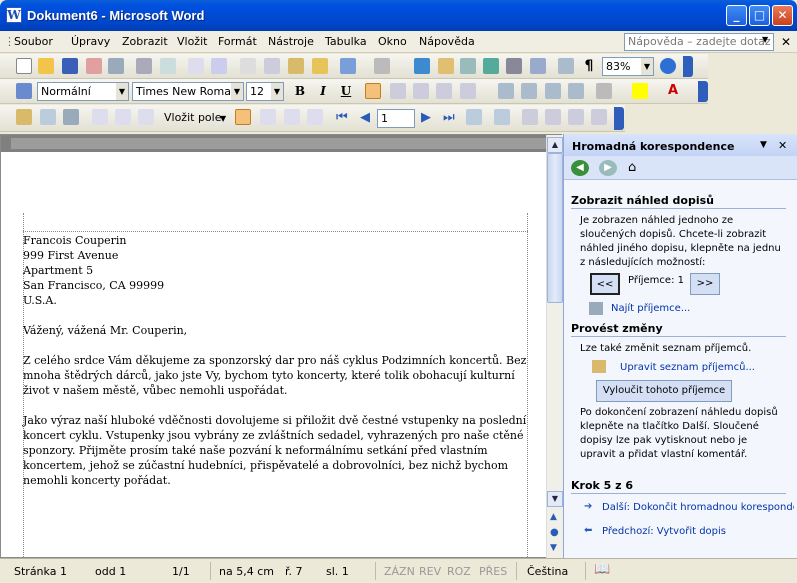  Describe the element at coordinates (219, 66) in the screenshot. I see `research-icon` at that location.